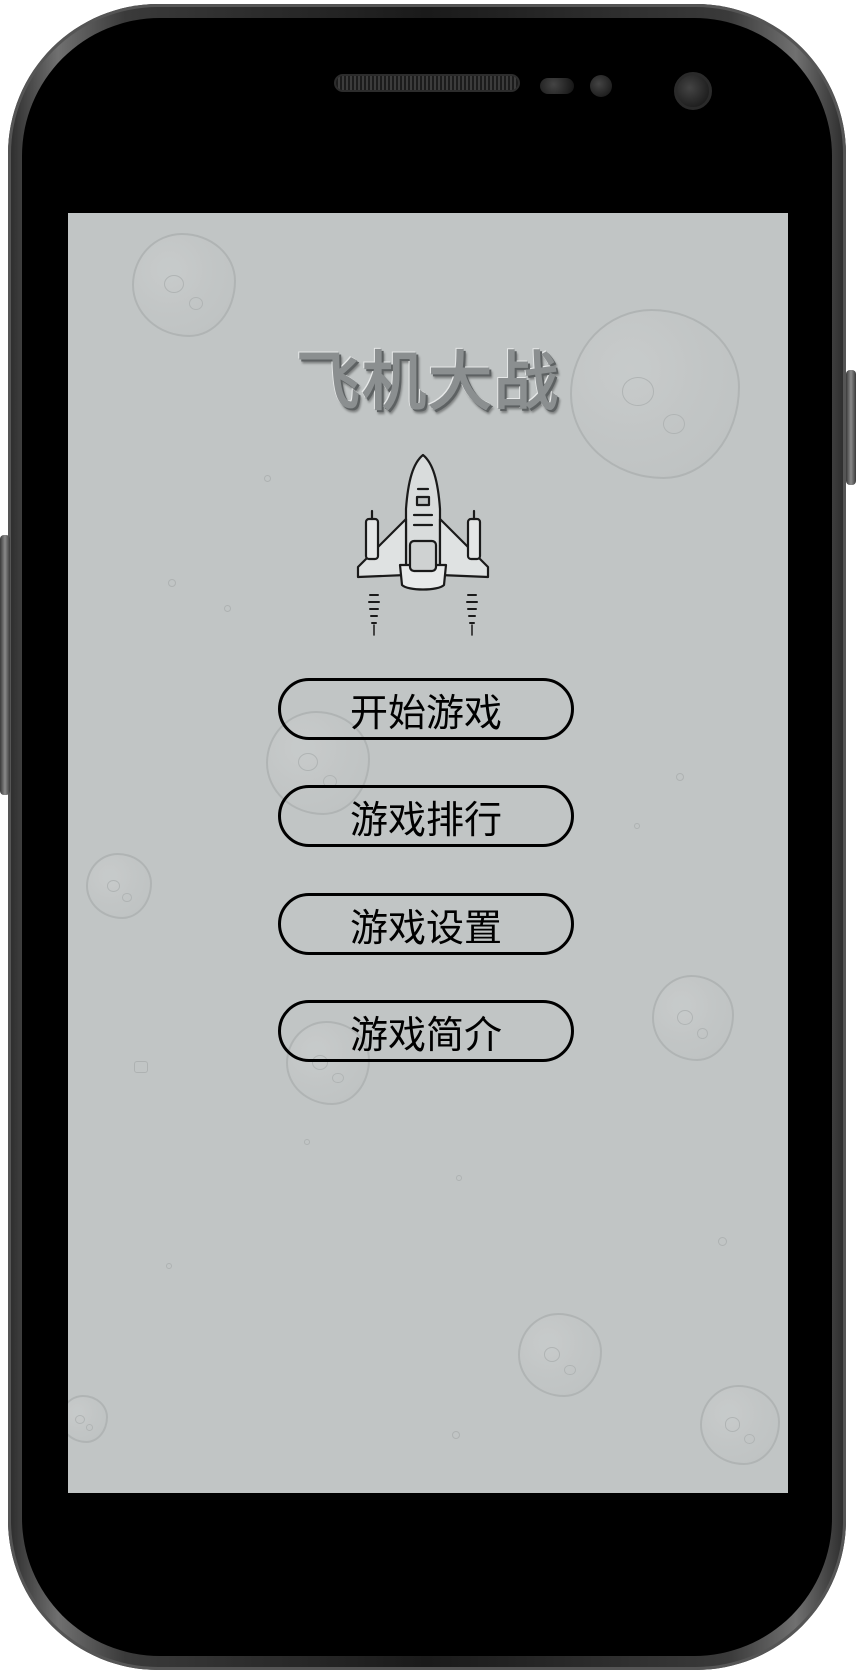 This screenshot has width=856, height=1676. What do you see at coordinates (601, 86) in the screenshot?
I see `light-sensor` at bounding box center [601, 86].